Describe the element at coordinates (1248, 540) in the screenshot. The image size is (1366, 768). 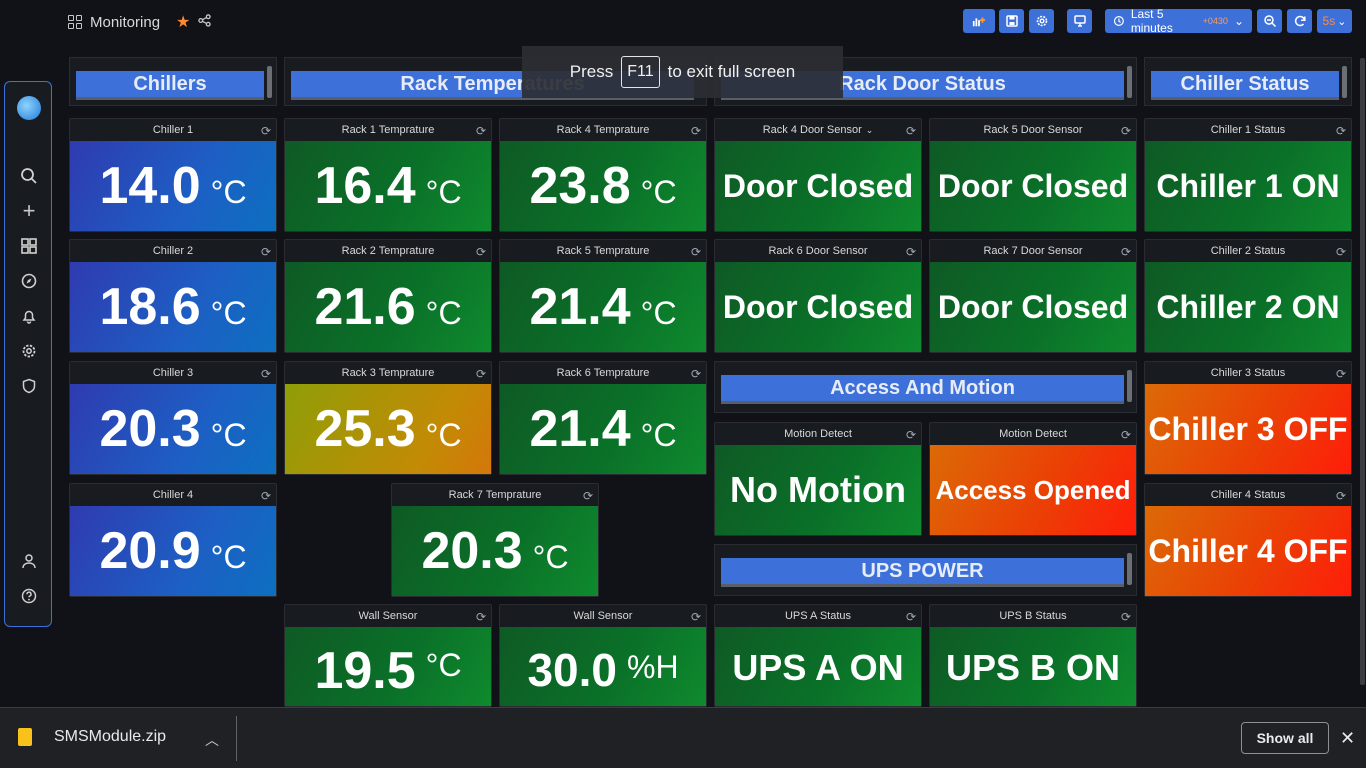
I see `panel-chiller-4-status: Chiller 4 Status ⟳ Chiller 4 OFF` at that location.